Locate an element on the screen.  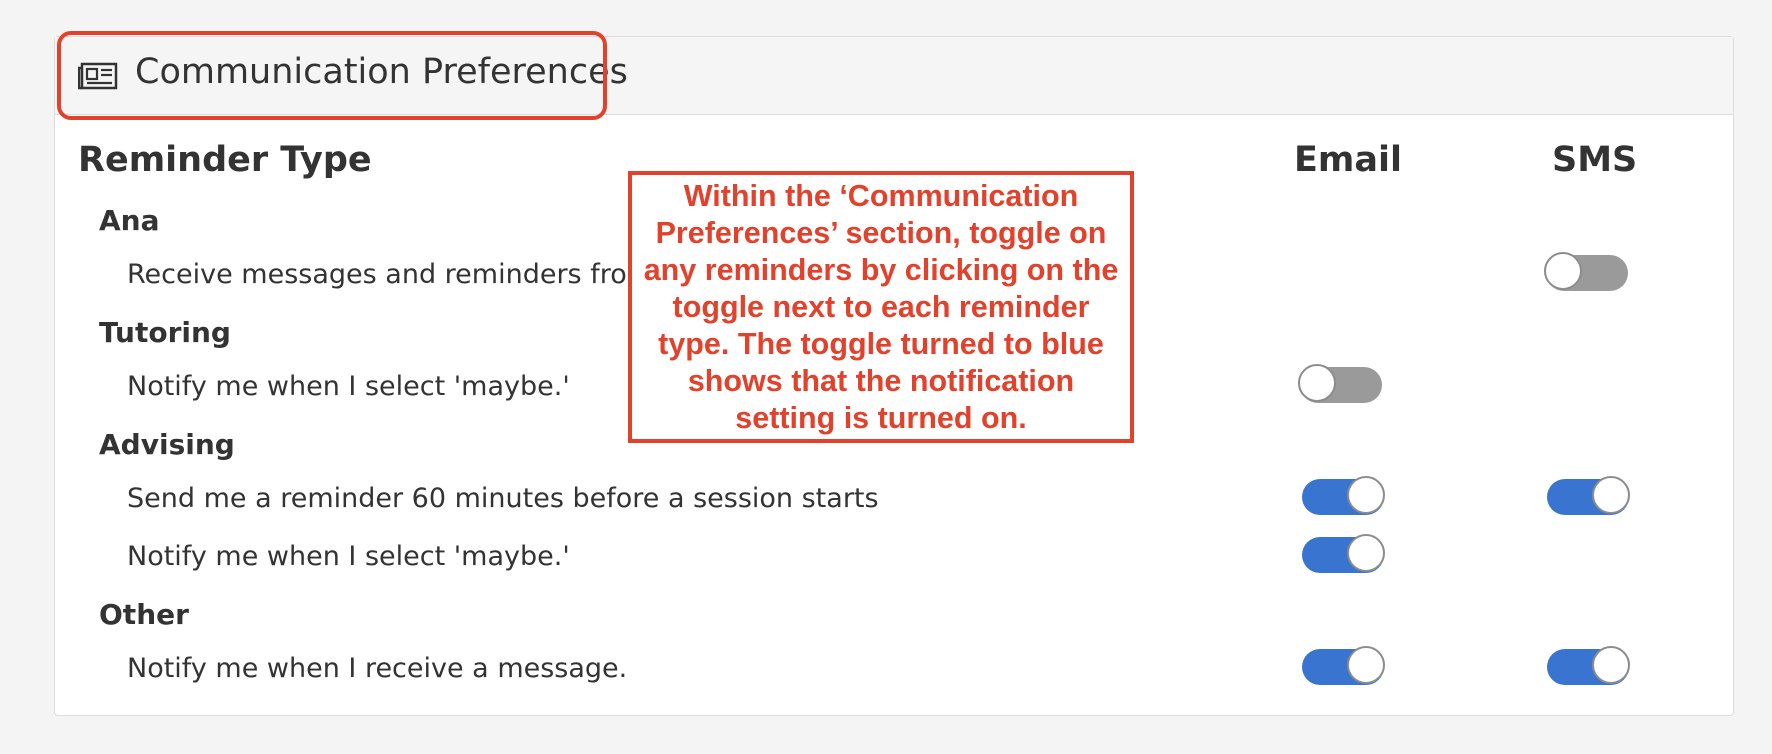
column-header-email: Email is located at coordinates (1348, 160).